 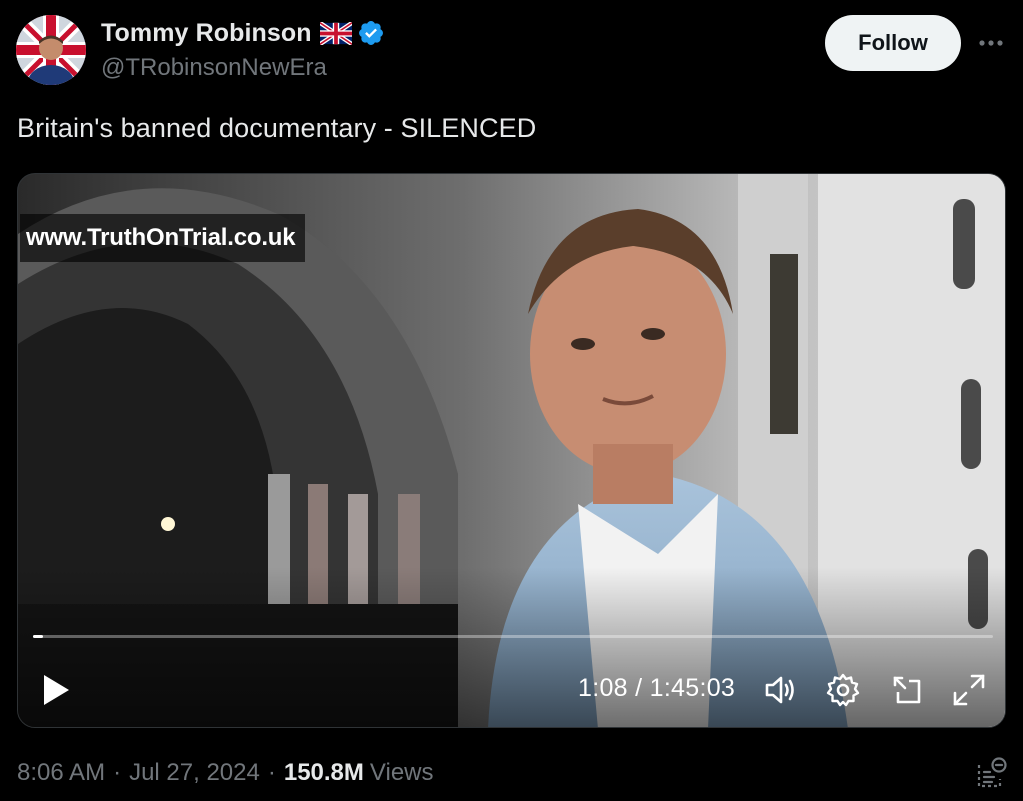 What do you see at coordinates (603, 688) in the screenshot?
I see `video-current-time: 1:08` at bounding box center [603, 688].